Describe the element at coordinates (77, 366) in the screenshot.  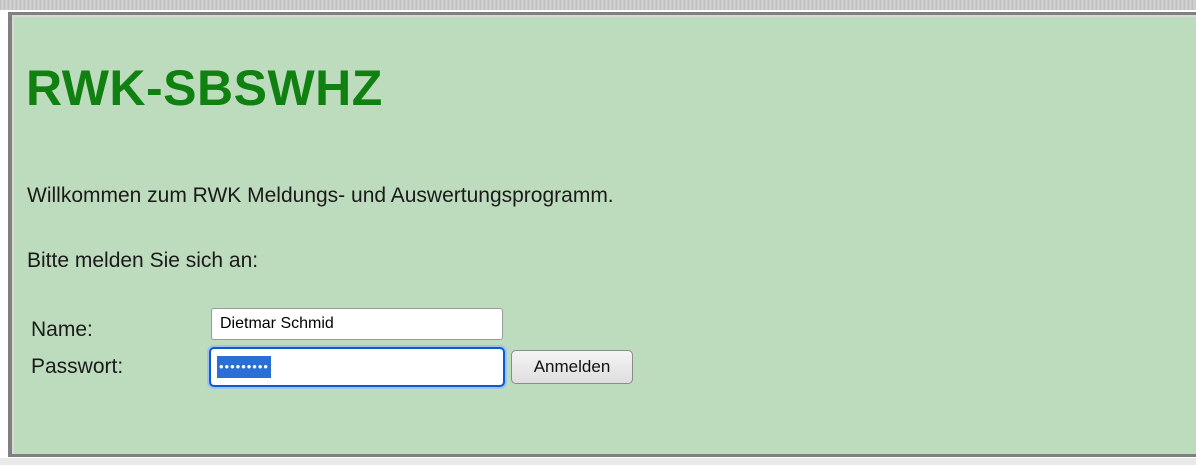
I see `password-label: Passwort:` at that location.